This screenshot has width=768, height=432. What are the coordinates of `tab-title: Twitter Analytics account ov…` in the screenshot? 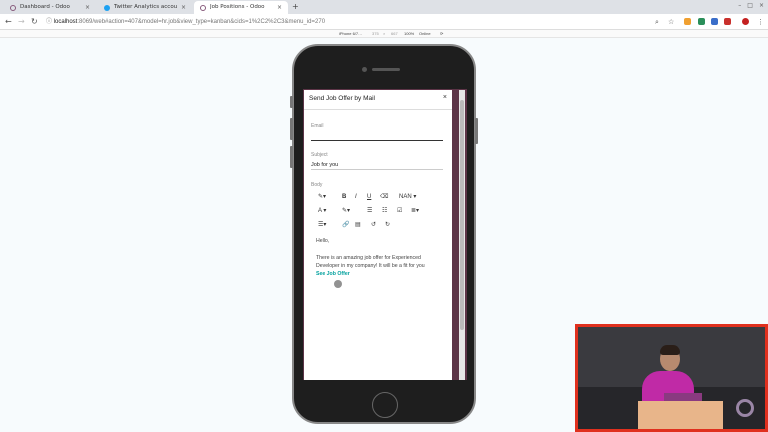 It's located at (145, 7).